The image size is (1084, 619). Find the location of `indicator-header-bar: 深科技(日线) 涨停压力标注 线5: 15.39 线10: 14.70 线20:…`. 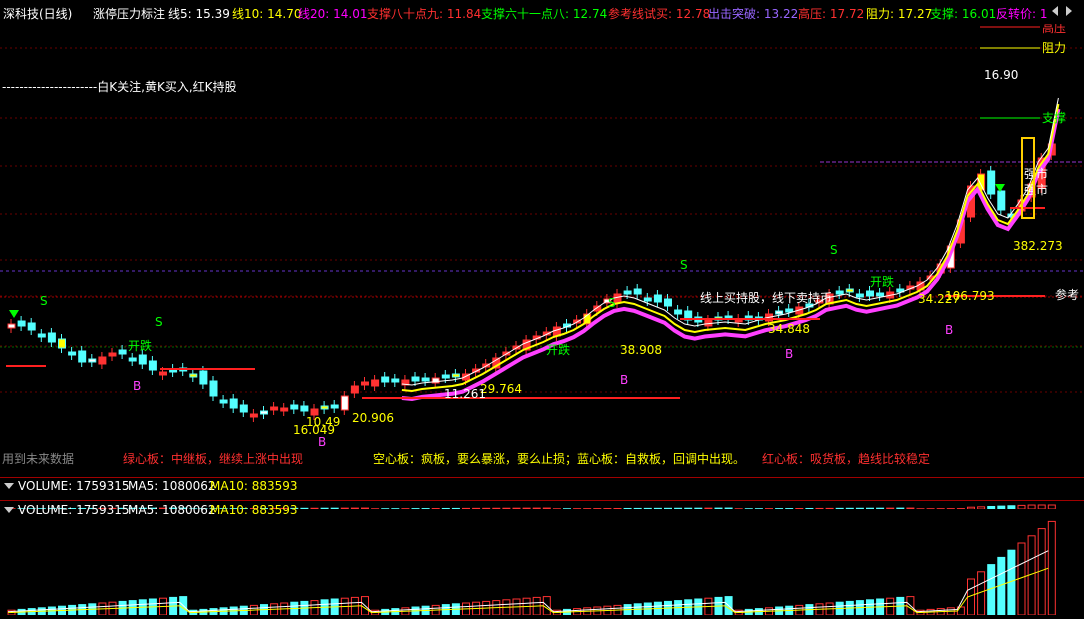

indicator-header-bar: 深科技(日线) 涨停压力标注 线5: 15.39 线10: 14.70 线20:… is located at coordinates (542, 12).